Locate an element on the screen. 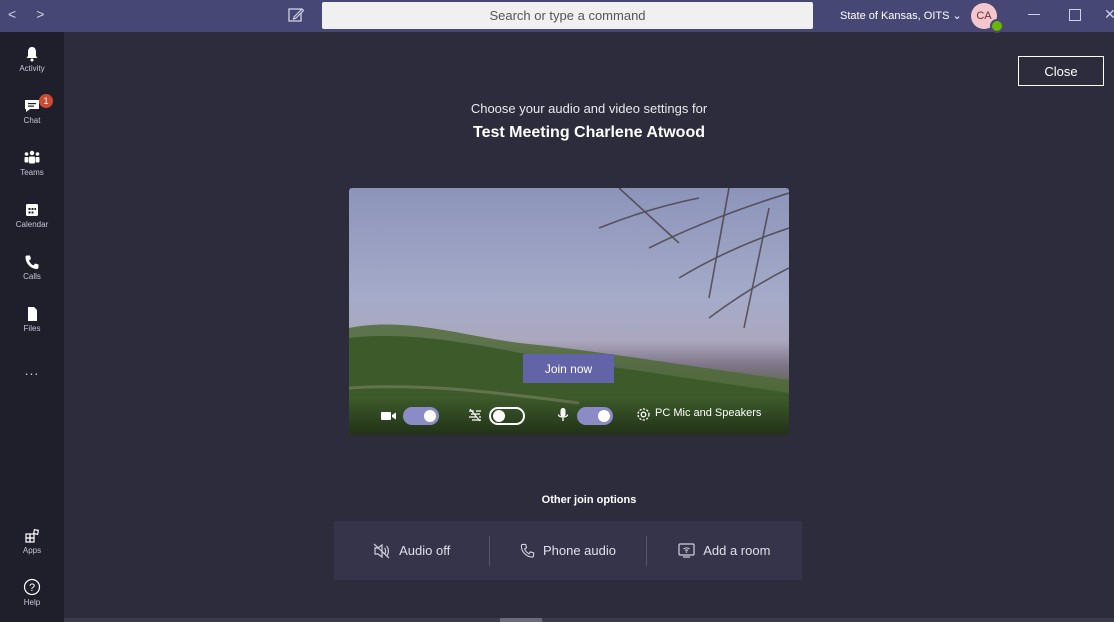 This screenshot has width=1114, height=622. rail-item-calls: Calls is located at coordinates (32, 267).